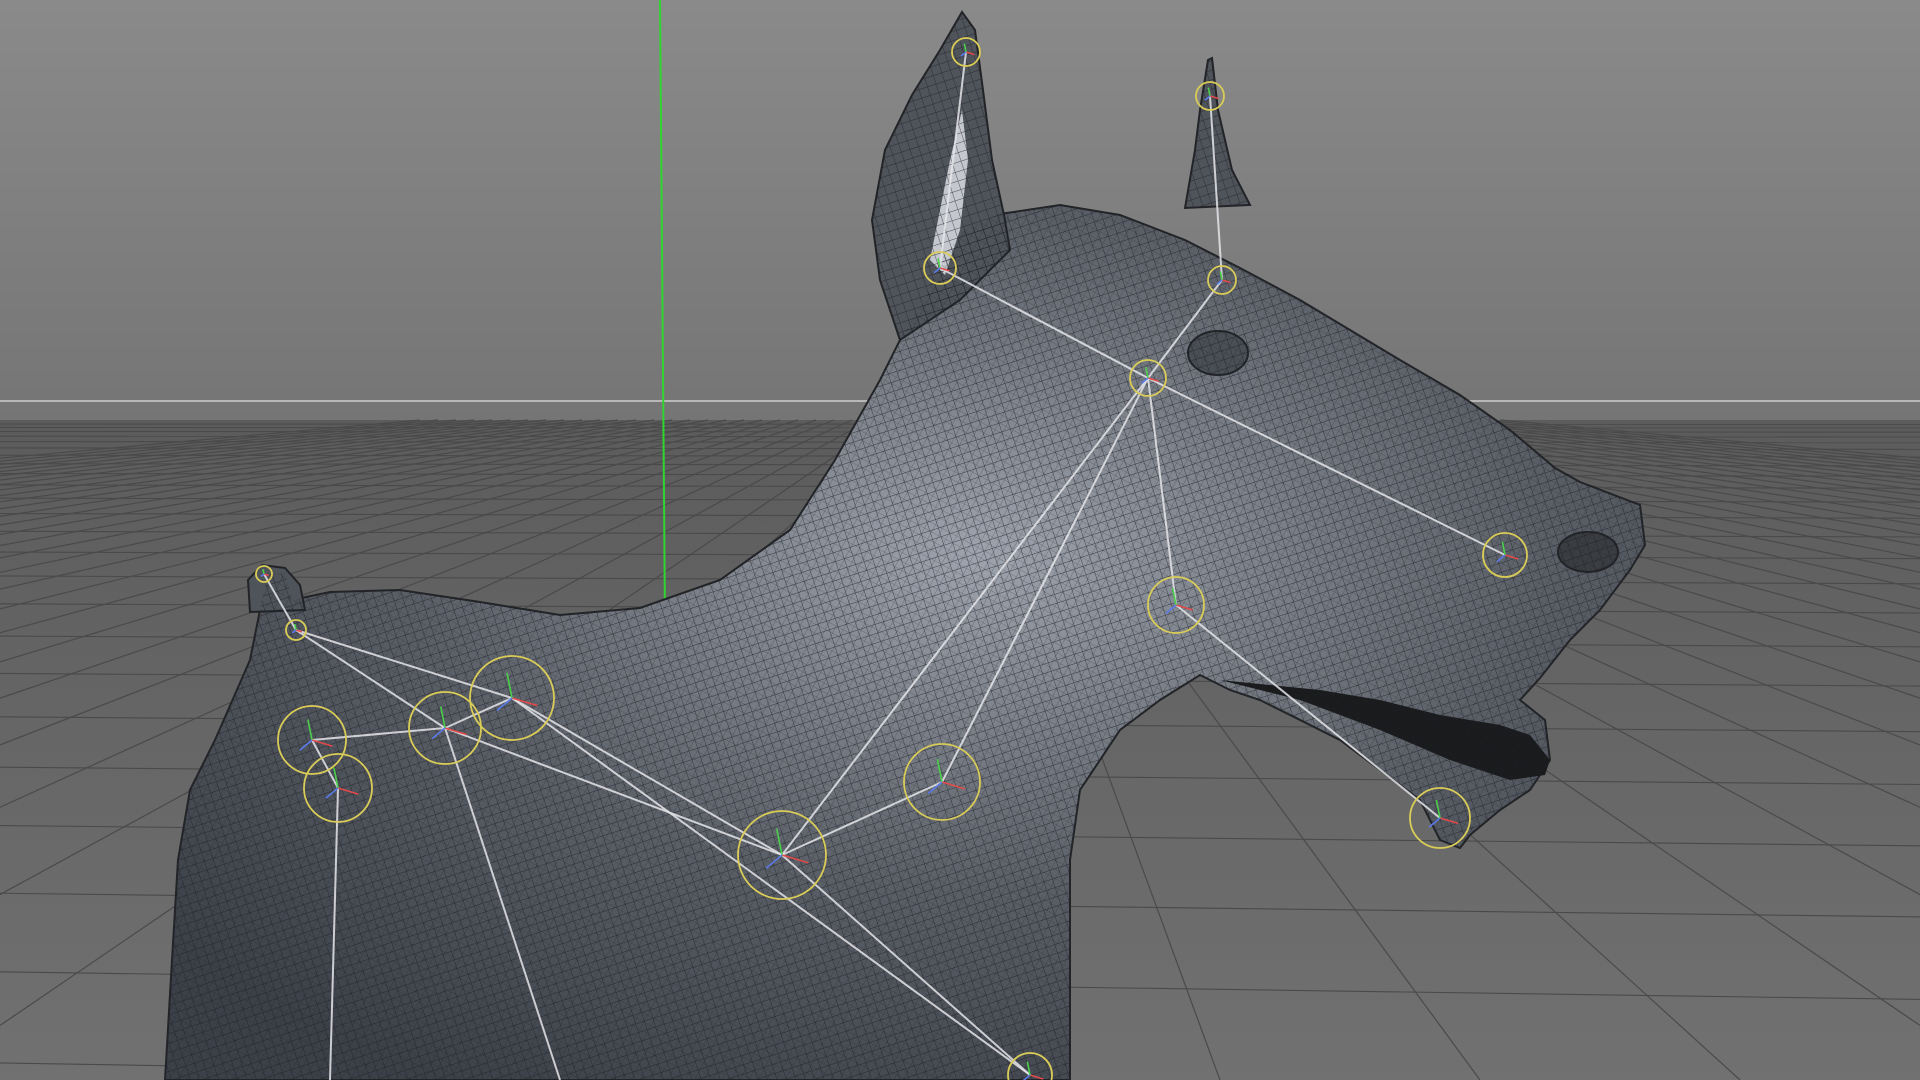 The image size is (1920, 1080). What do you see at coordinates (263, 572) in the screenshot?
I see `axis-y` at bounding box center [263, 572].